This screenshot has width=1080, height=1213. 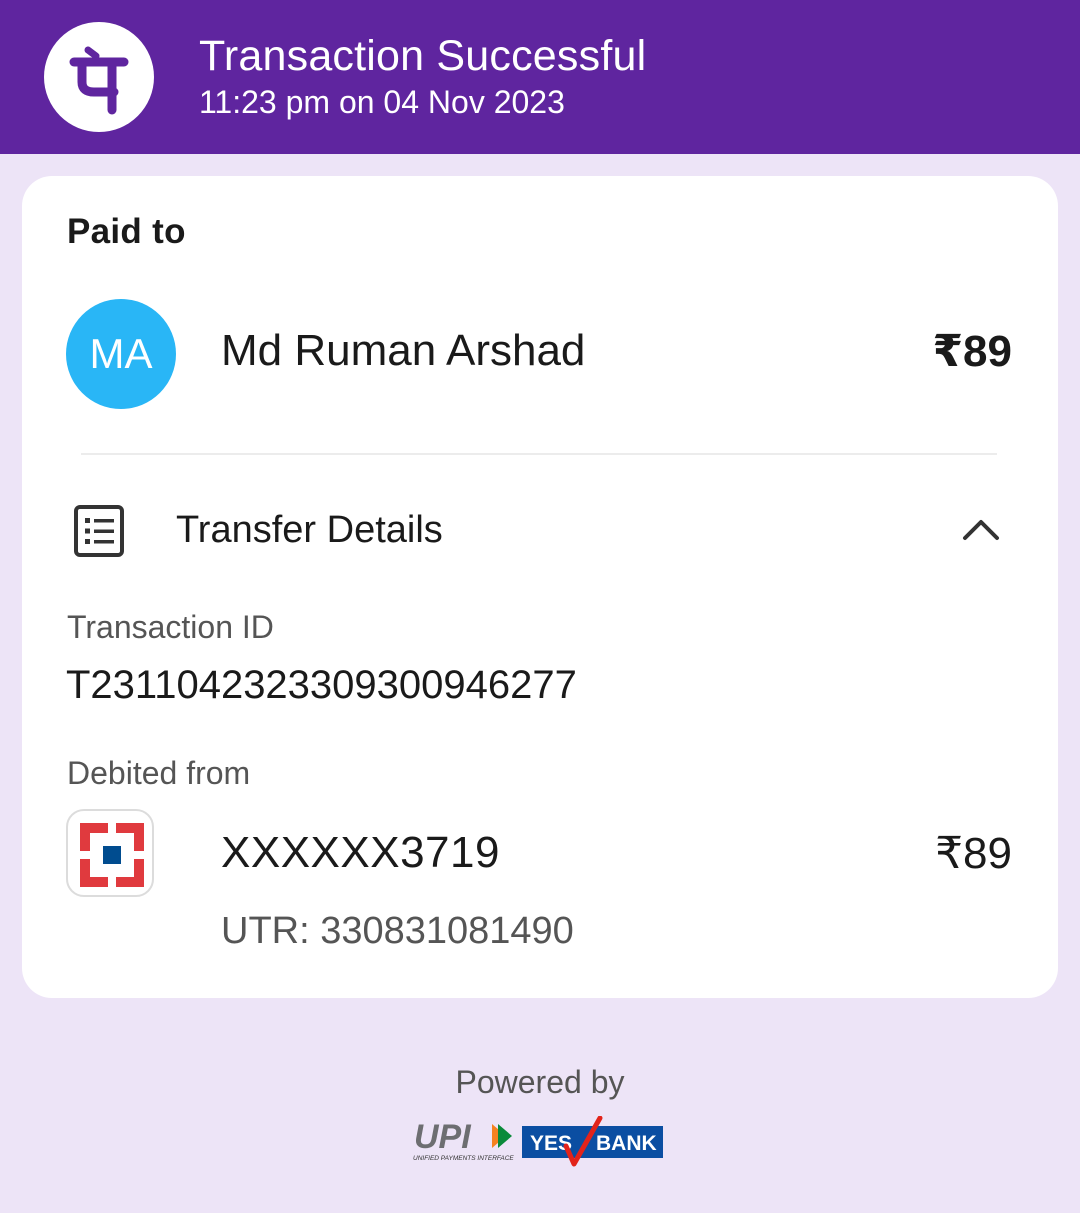 What do you see at coordinates (593, 1144) in the screenshot?
I see `yes-bank-logo-icon: YES BANK` at bounding box center [593, 1144].